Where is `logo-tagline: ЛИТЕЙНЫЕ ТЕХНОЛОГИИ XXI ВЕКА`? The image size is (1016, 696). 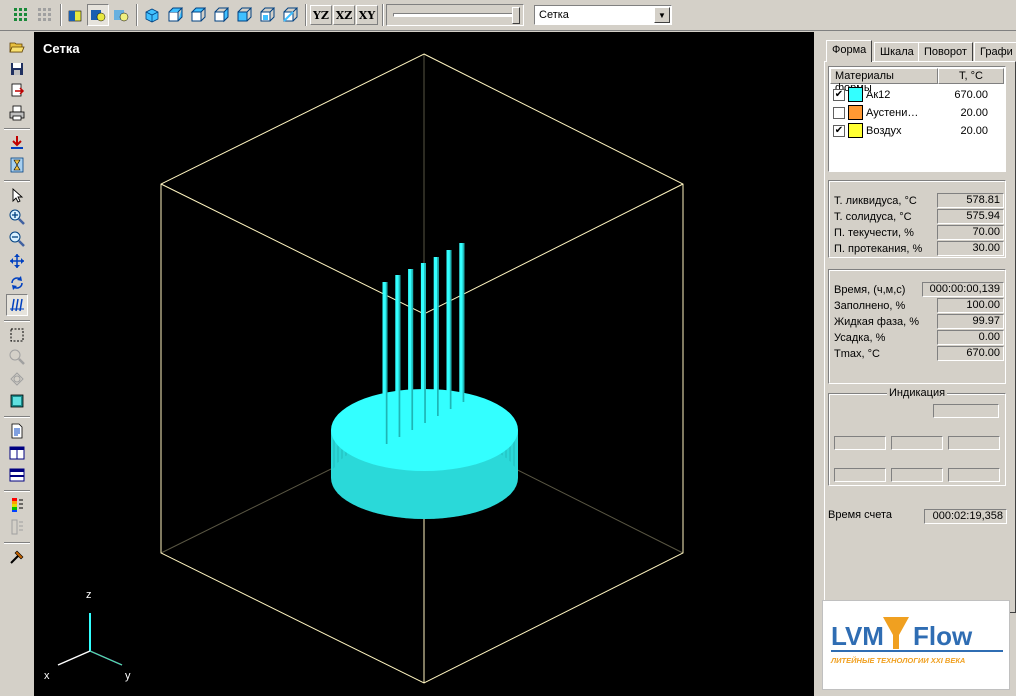
logo-tagline: ЛИТЕЙНЫЕ ТЕХНОЛОГИИ XXI ВЕКА is located at coordinates (897, 660).